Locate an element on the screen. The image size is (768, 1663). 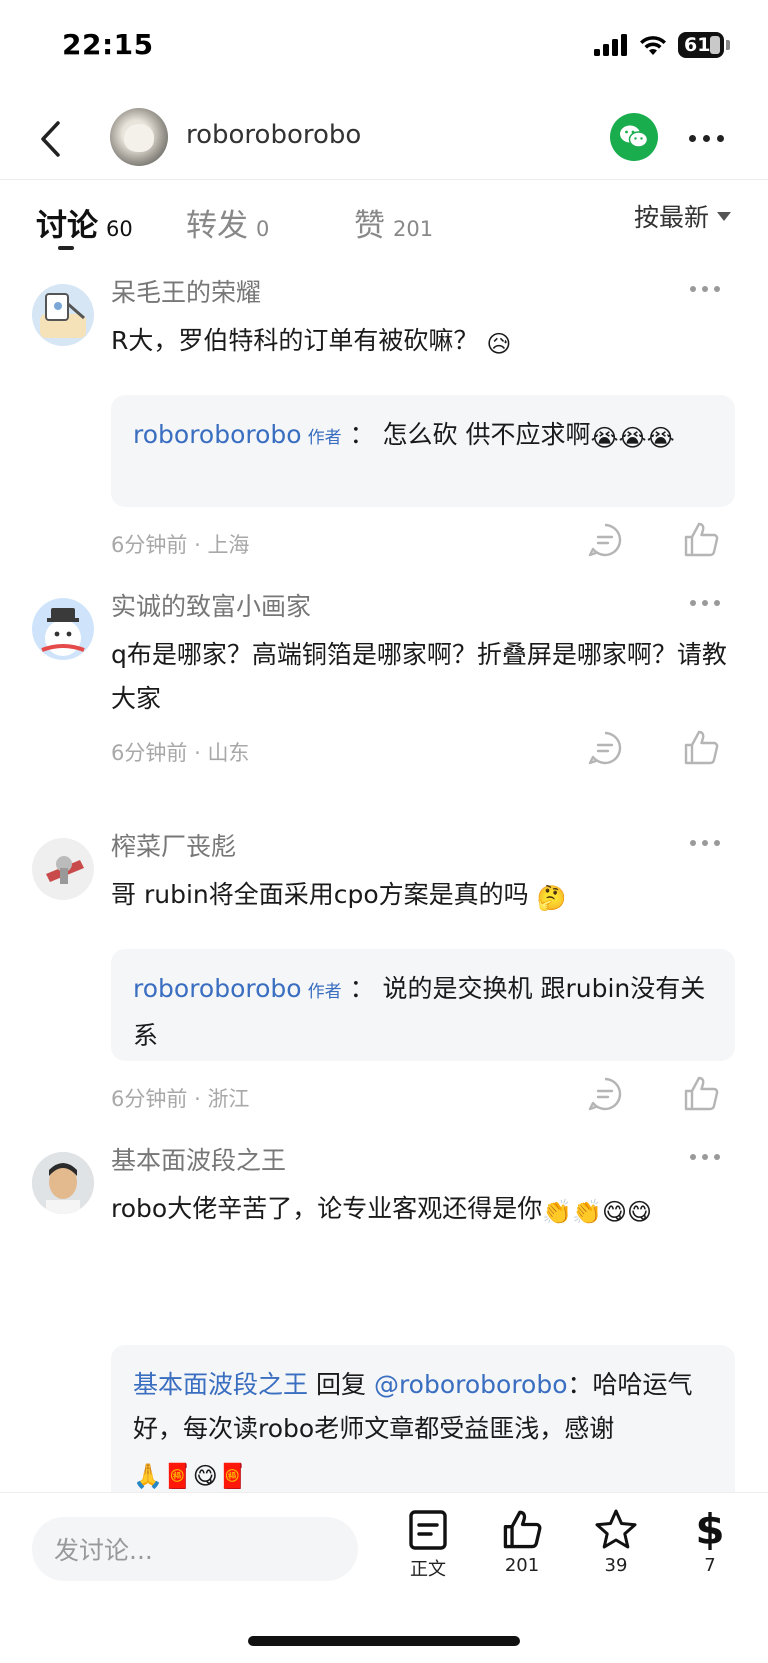
reply-icon is located at coordinates (605, 748).